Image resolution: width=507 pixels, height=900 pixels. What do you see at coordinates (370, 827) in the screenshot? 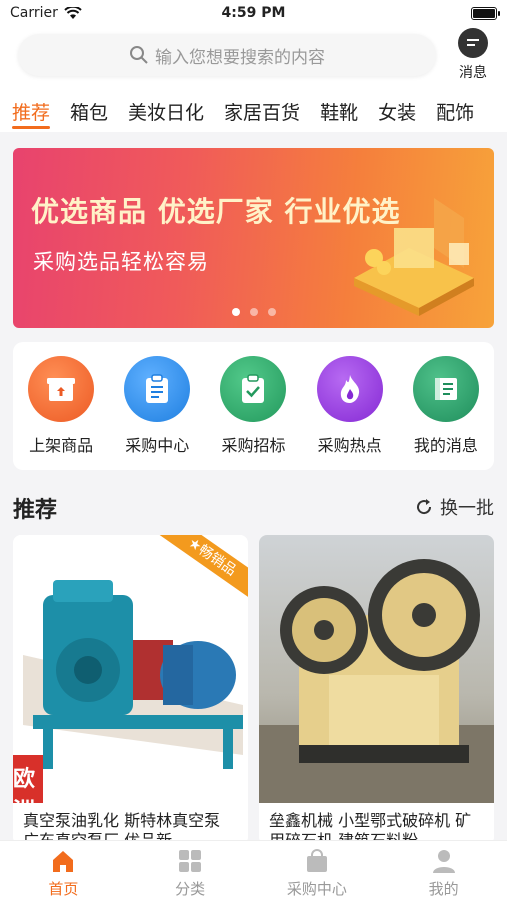
I see `product-name: 垒鑫机械 小型鄂式破碎机 矿用碎石机 建筑石料粉` at bounding box center [370, 827].